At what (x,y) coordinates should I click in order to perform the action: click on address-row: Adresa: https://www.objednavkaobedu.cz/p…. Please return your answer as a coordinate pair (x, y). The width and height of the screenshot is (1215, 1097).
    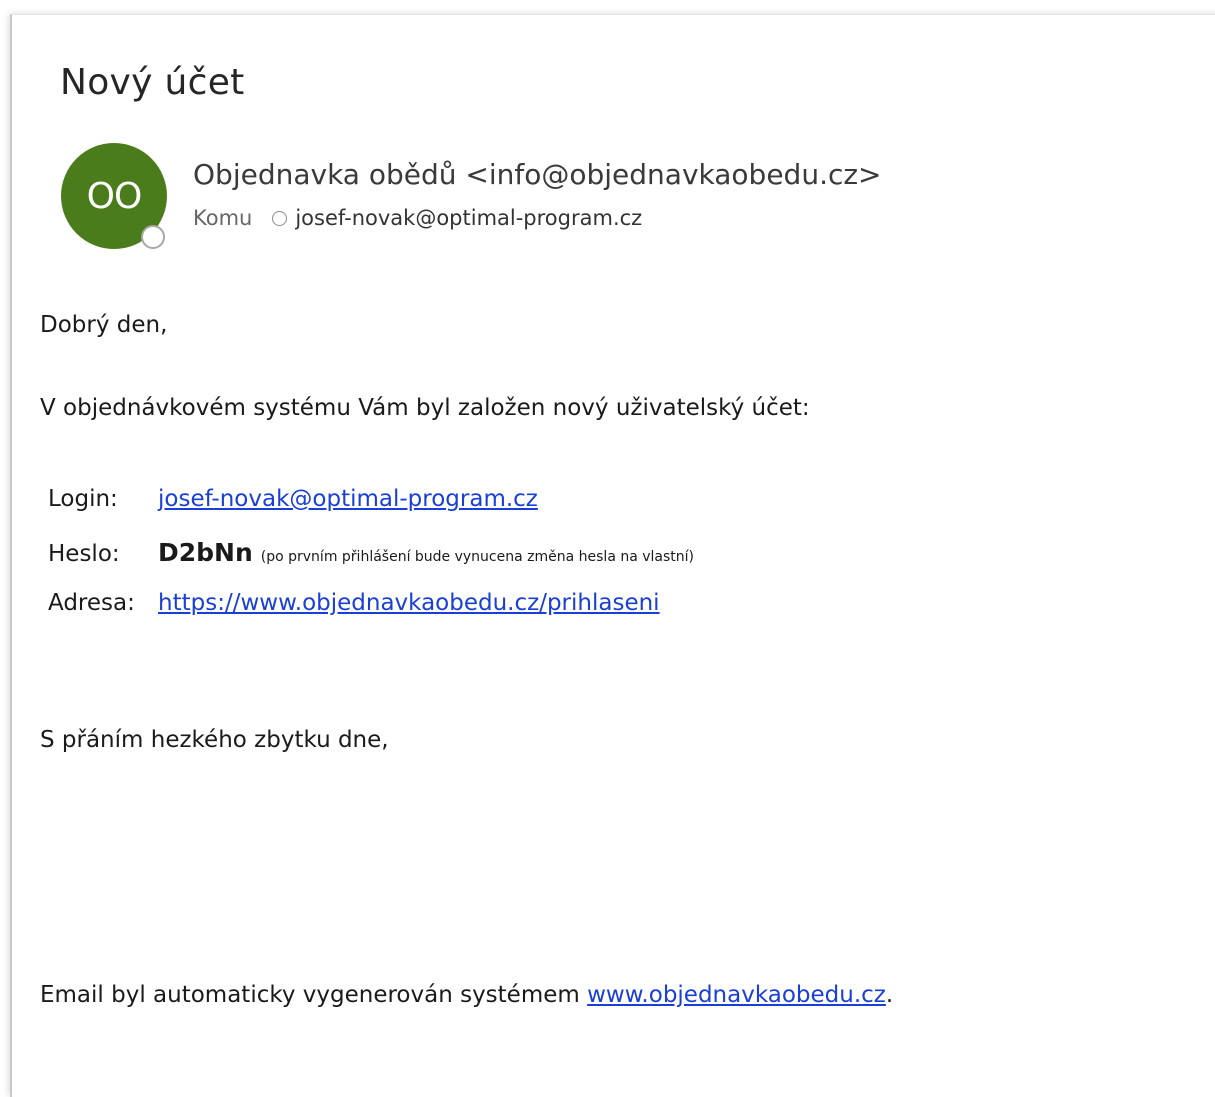
    Looking at the image, I should click on (354, 603).